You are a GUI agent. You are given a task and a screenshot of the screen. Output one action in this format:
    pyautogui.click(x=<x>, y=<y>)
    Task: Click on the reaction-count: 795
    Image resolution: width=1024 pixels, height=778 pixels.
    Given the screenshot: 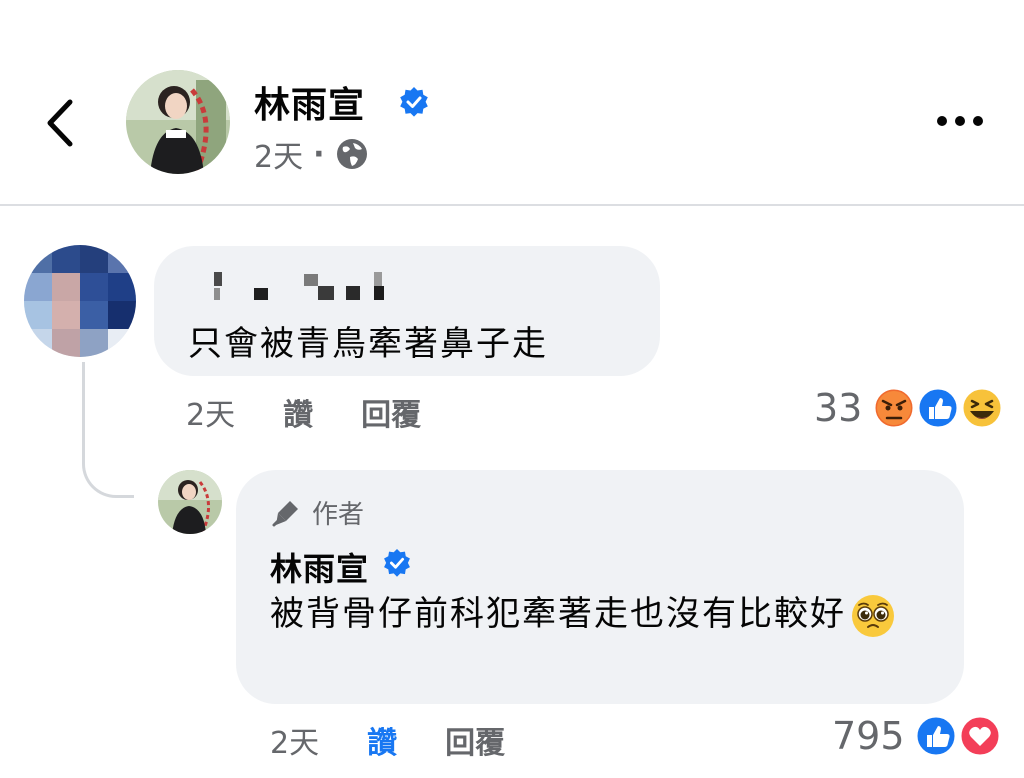 What is the action you would take?
    pyautogui.click(x=868, y=736)
    